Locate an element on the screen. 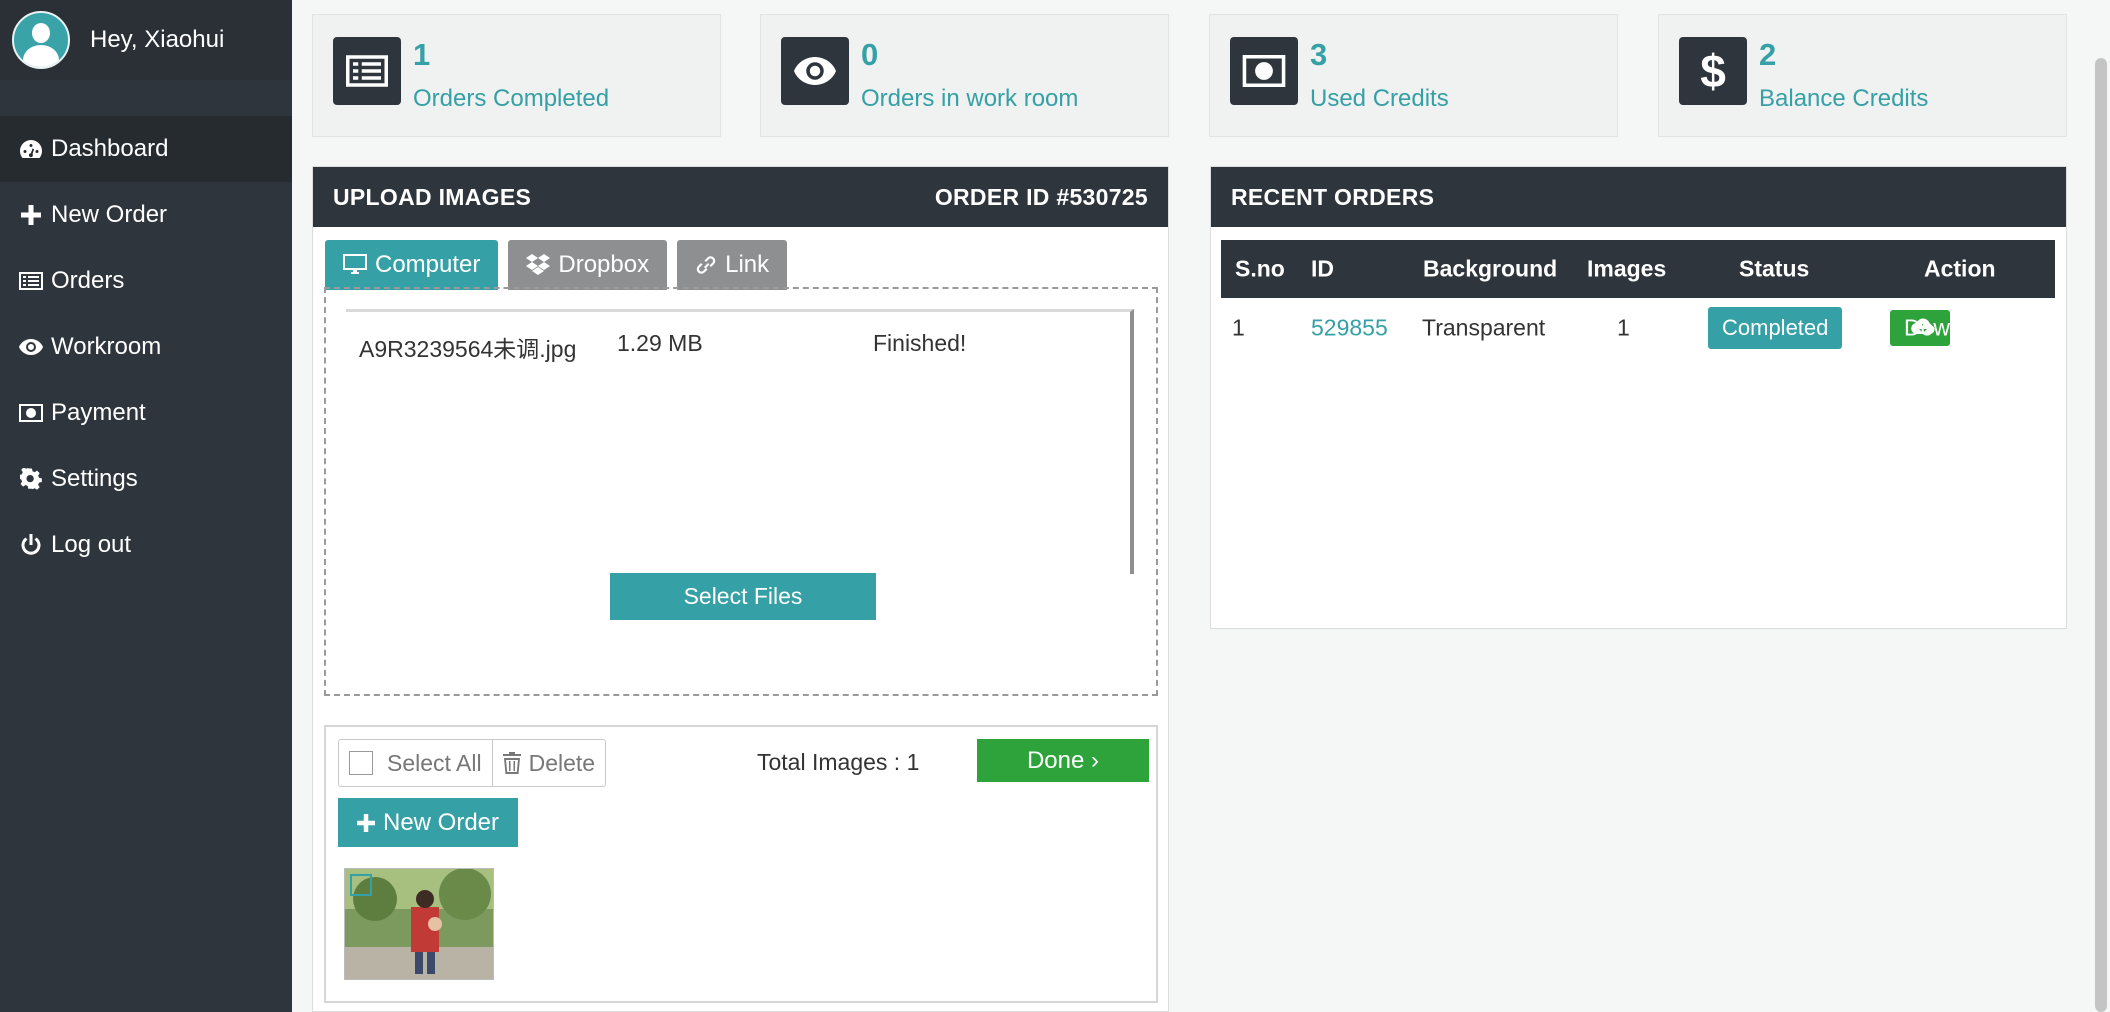  download-label: Download is located at coordinates (1955, 327).